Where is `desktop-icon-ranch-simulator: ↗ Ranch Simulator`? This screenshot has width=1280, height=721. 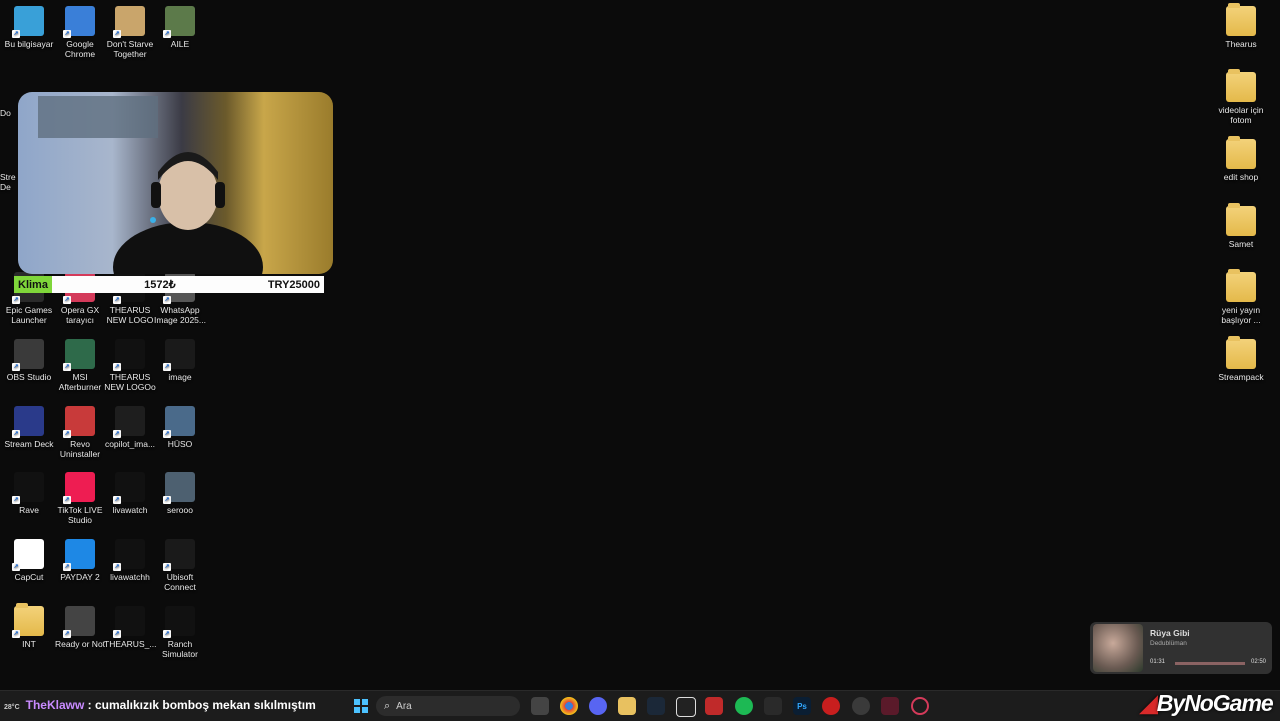 desktop-icon-ranch-simulator: ↗ Ranch Simulator is located at coordinates (180, 632).